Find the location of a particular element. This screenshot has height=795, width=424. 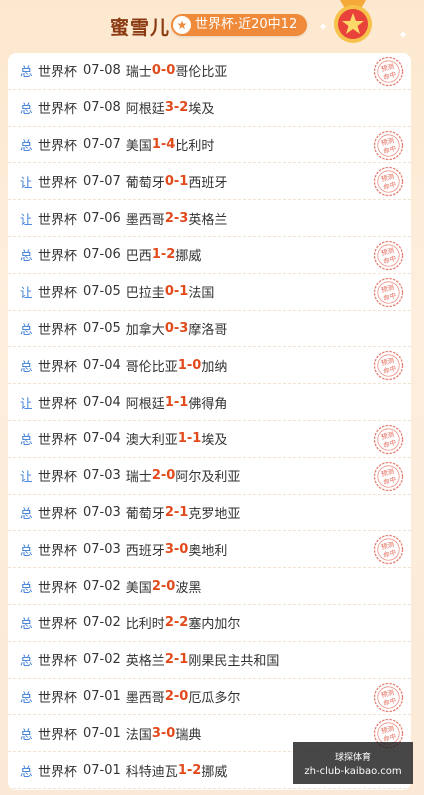

home-team: 巴拉圭 is located at coordinates (145, 294).